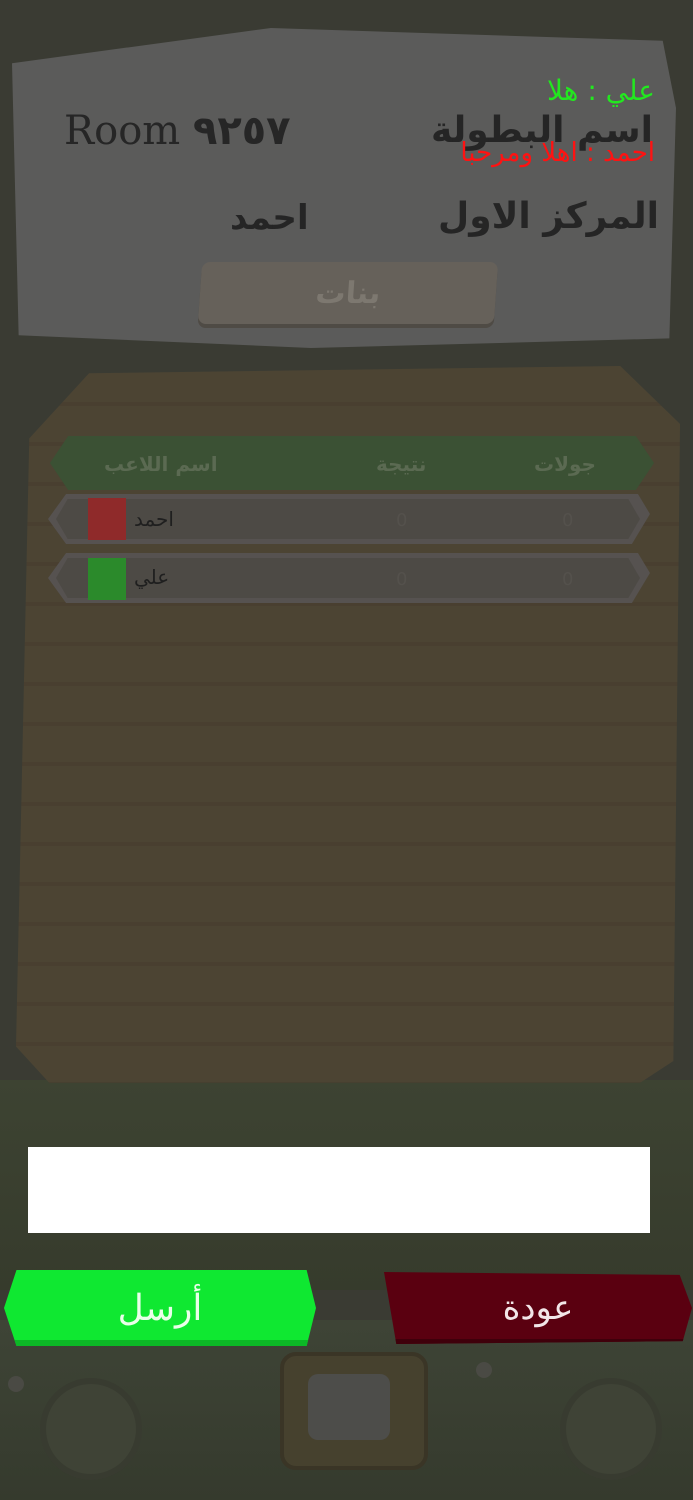 The image size is (693, 1500). I want to click on chat-message: احمد : اهلا ومرحبا, so click(557, 153).